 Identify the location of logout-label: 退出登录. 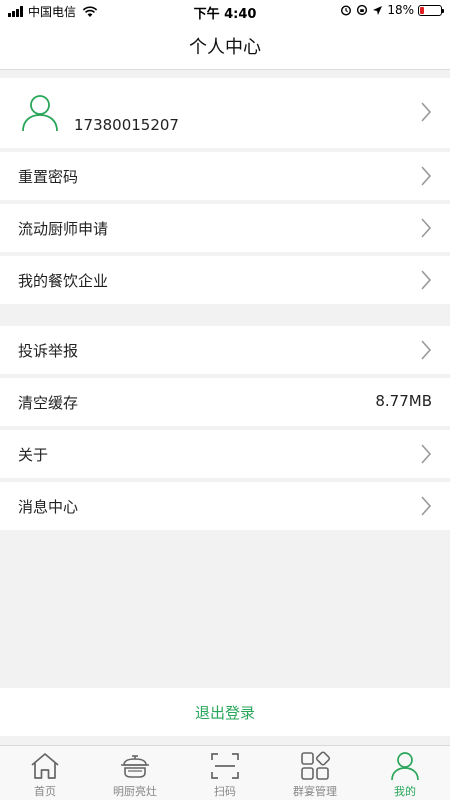
(224, 712).